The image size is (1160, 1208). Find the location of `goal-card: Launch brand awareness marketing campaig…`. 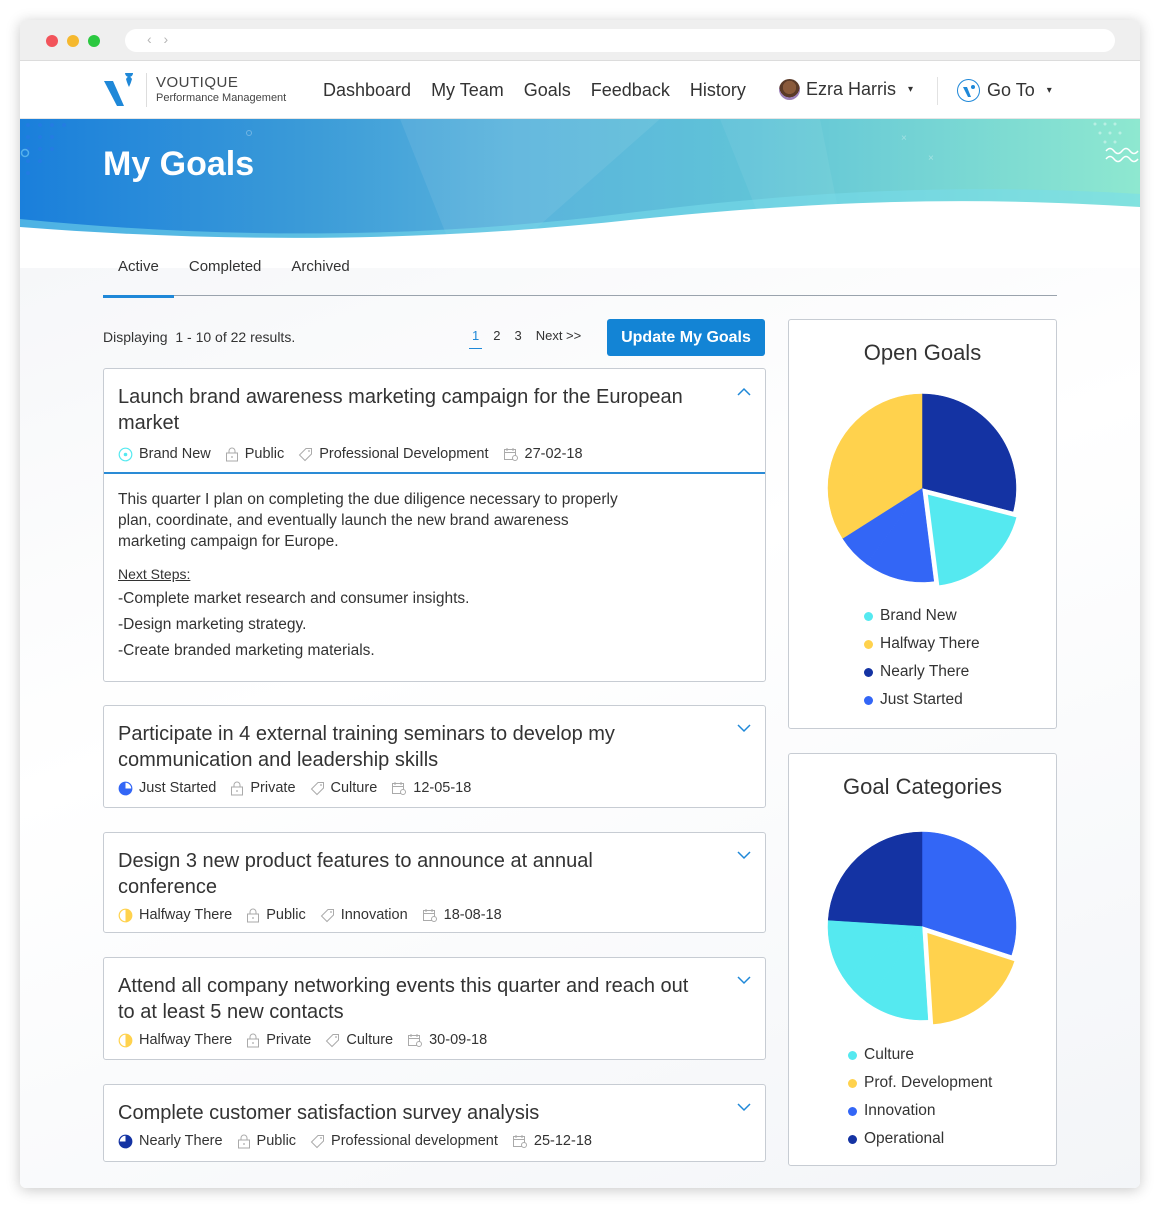

goal-card: Launch brand awareness marketing campaig… is located at coordinates (434, 525).